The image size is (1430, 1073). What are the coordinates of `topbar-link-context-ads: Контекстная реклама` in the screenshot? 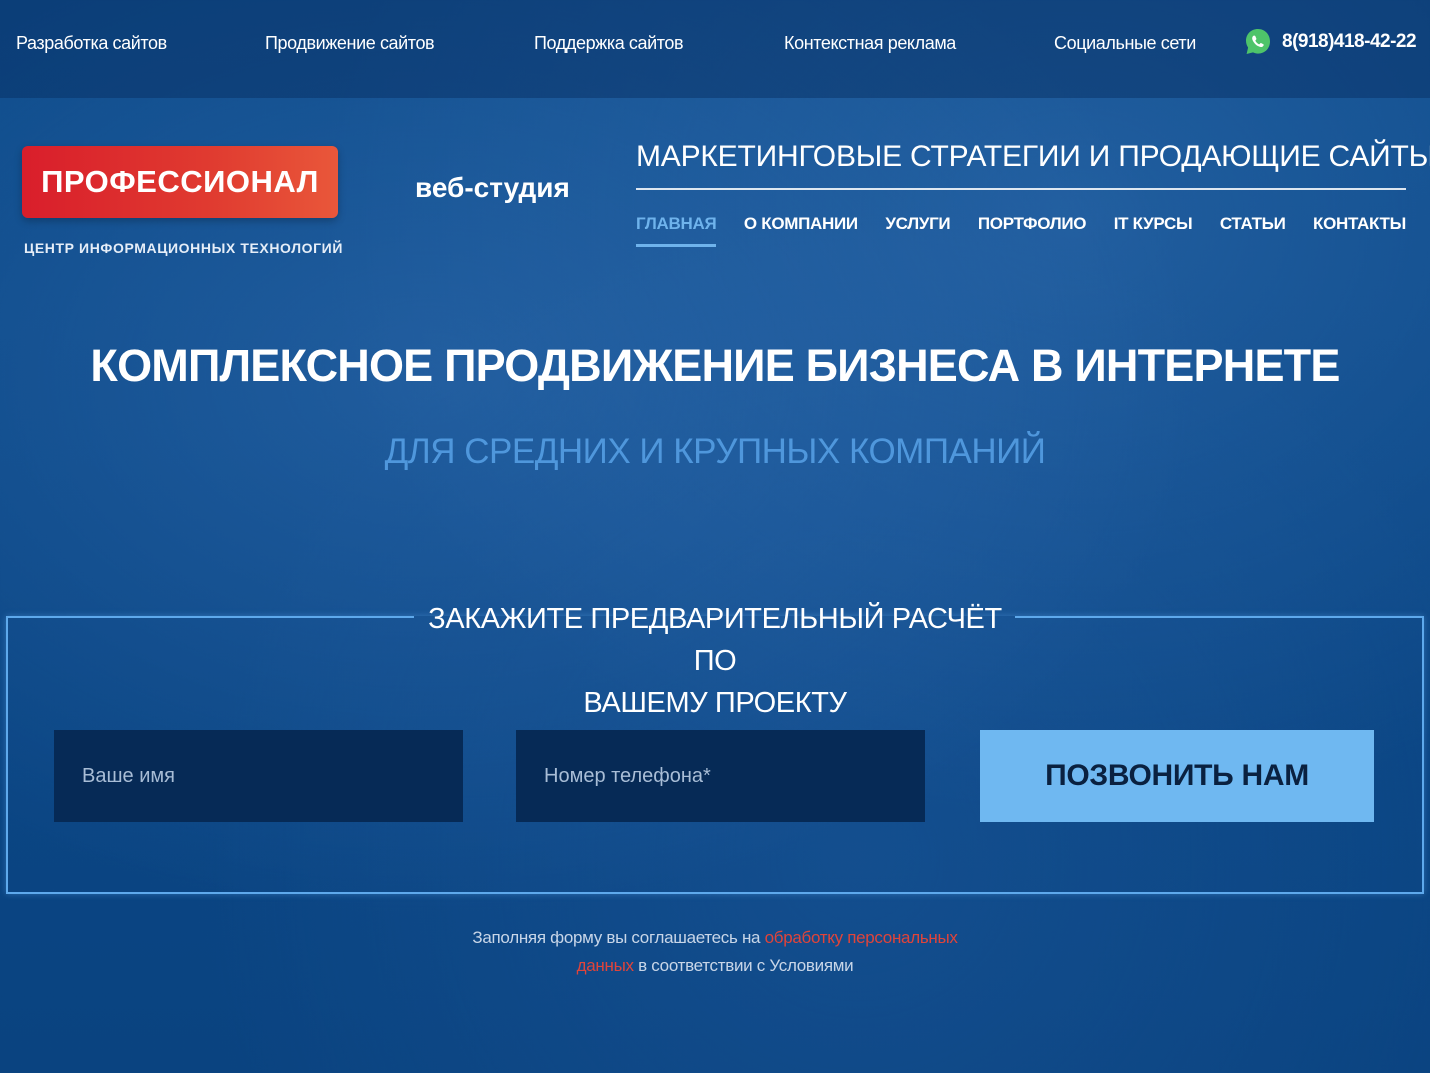 It's located at (870, 43).